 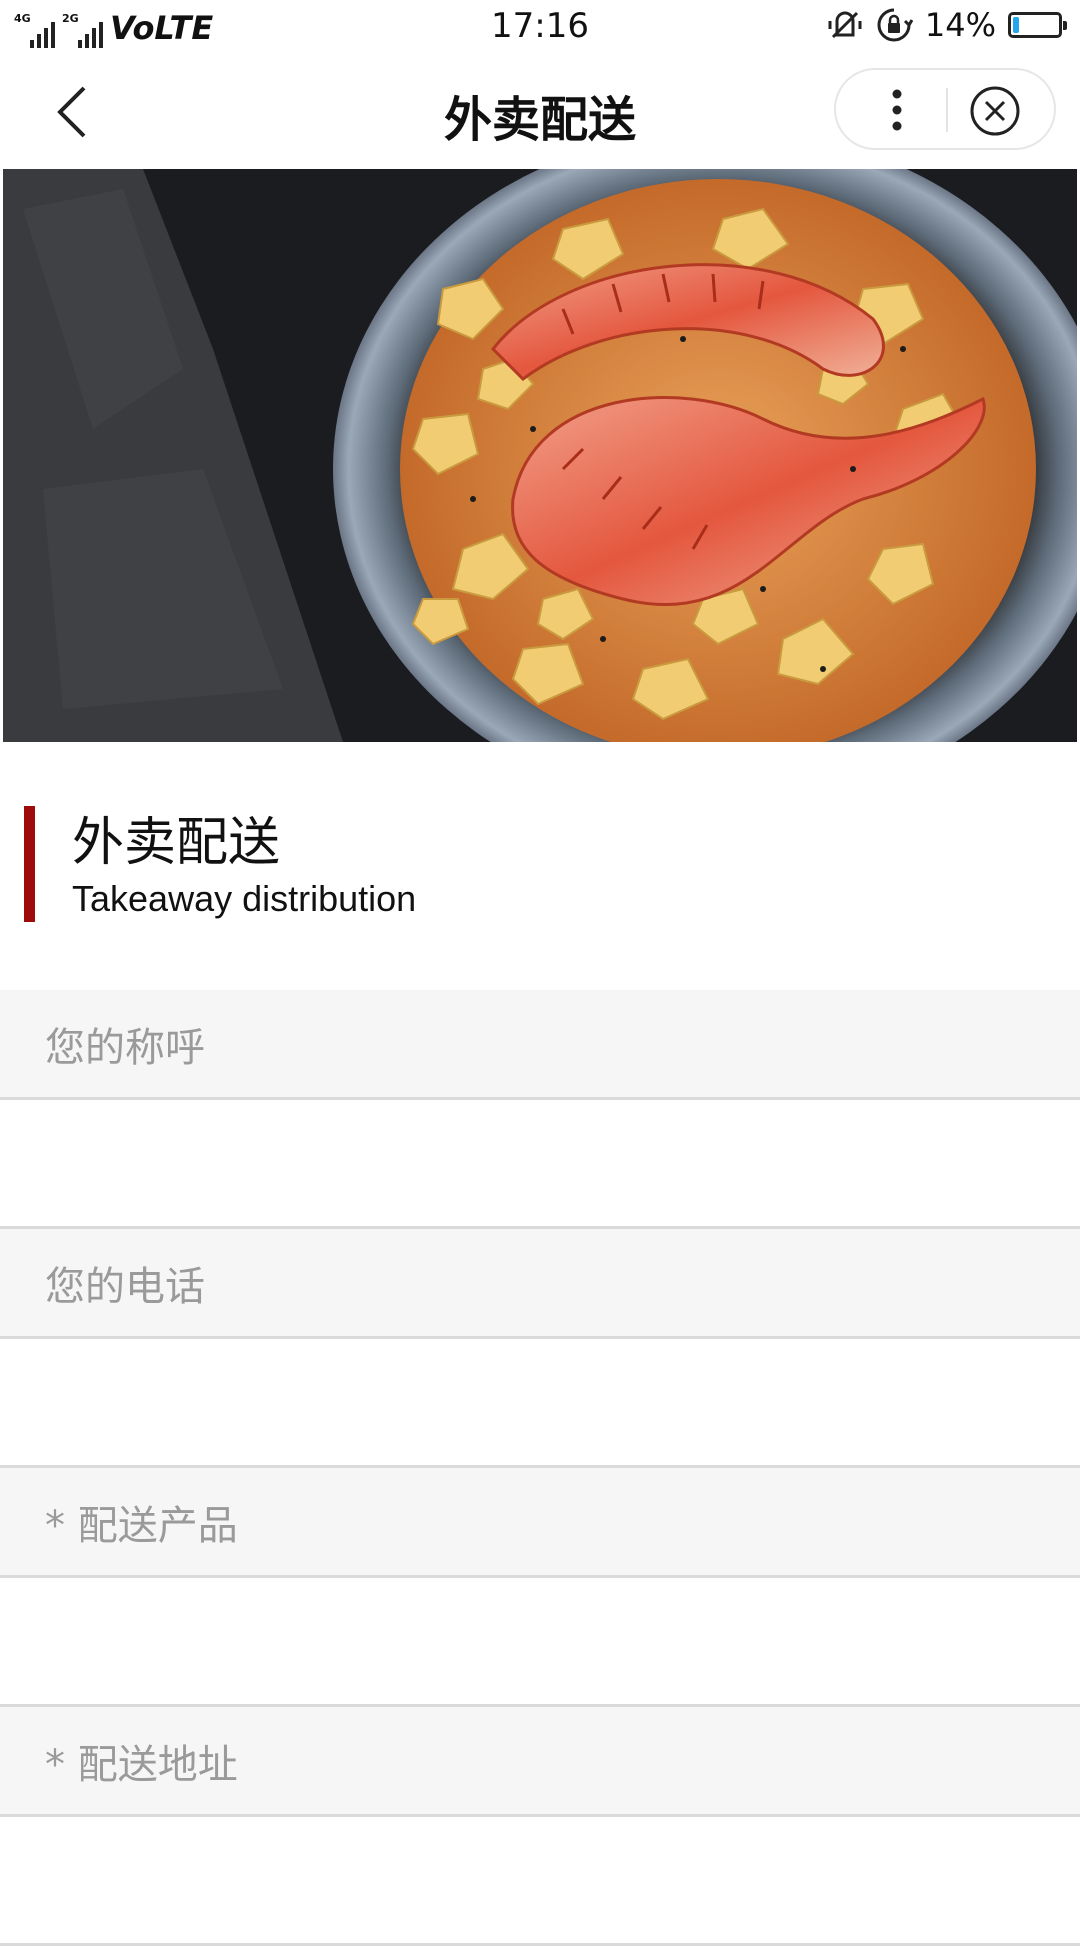 What do you see at coordinates (540, 1045) in the screenshot?
I see `name-field-label: 您的称呼` at bounding box center [540, 1045].